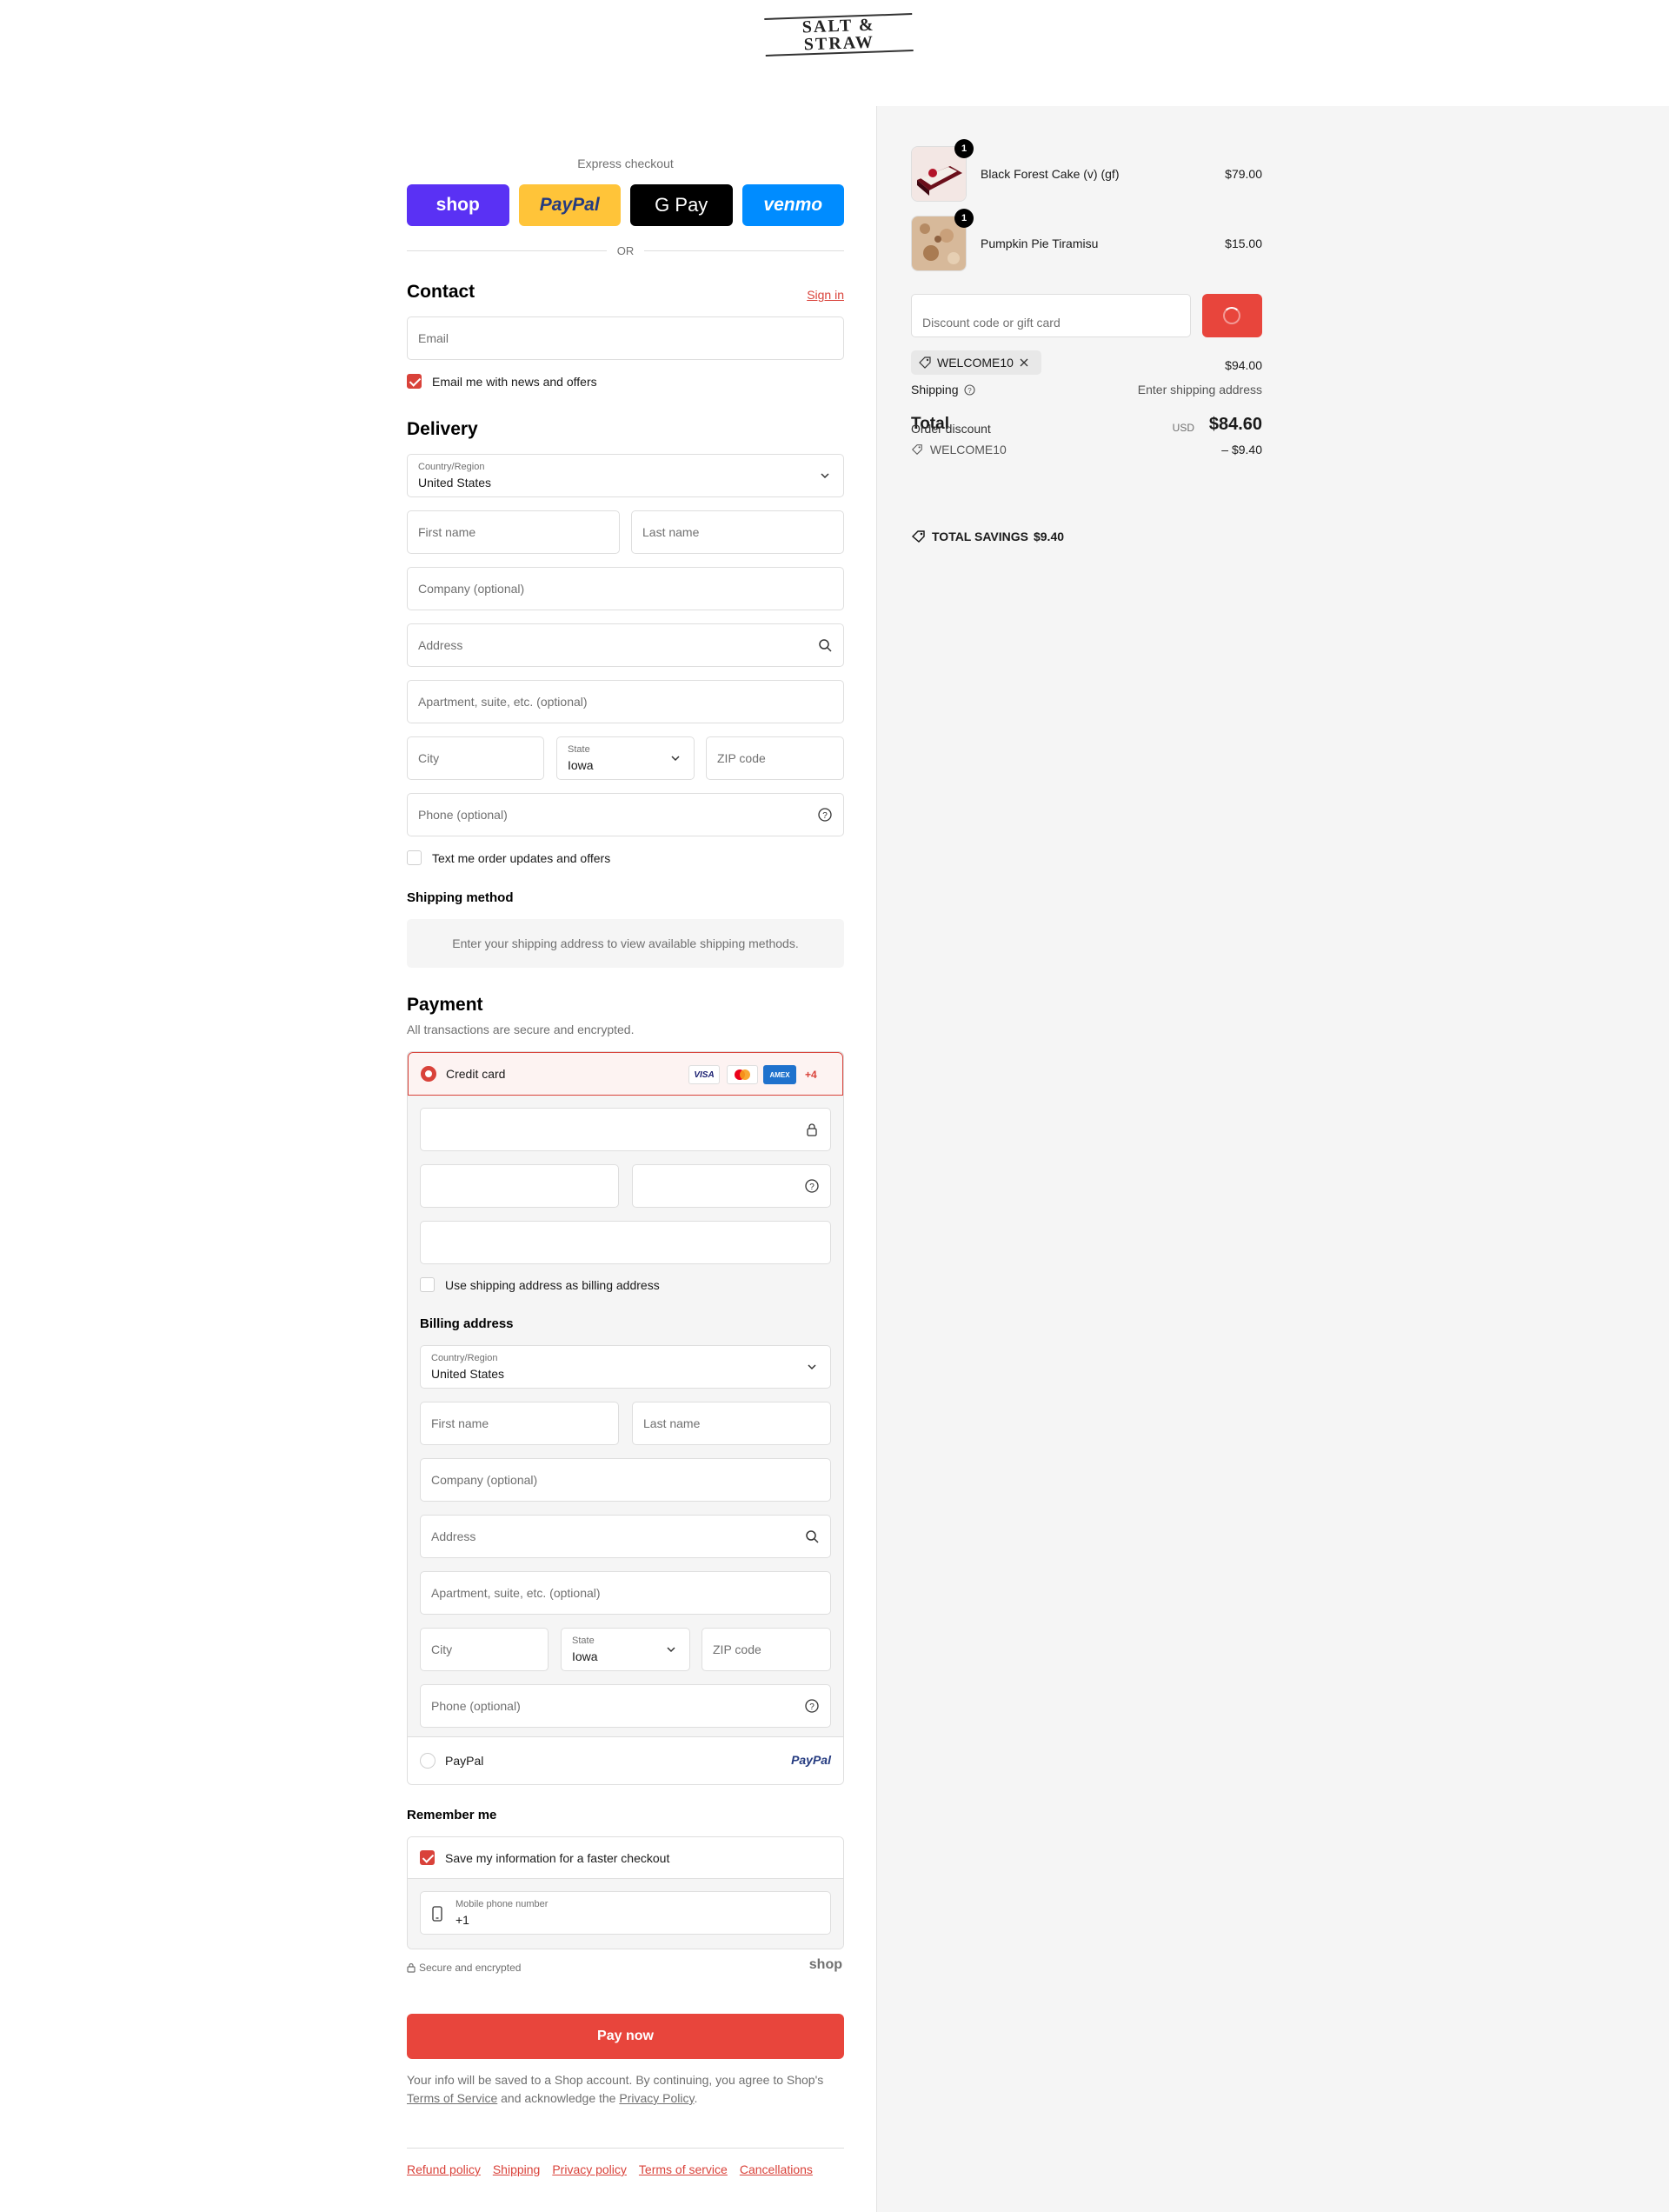 The image size is (1669, 2212). I want to click on discount-code-input: Discount code or gift card, so click(1051, 315).